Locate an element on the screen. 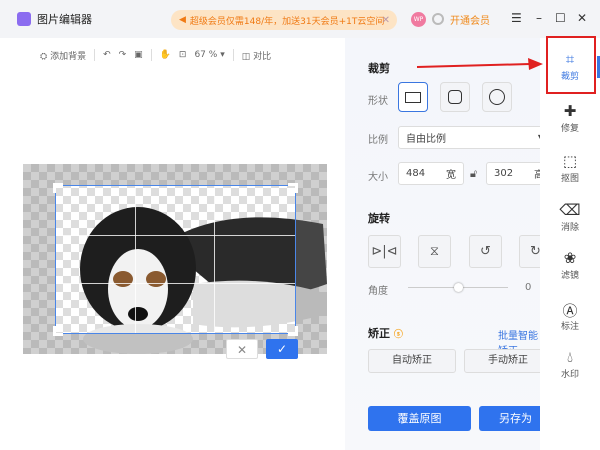 The width and height of the screenshot is (600, 450). eraser-icon: ⌫ is located at coordinates (570, 210).